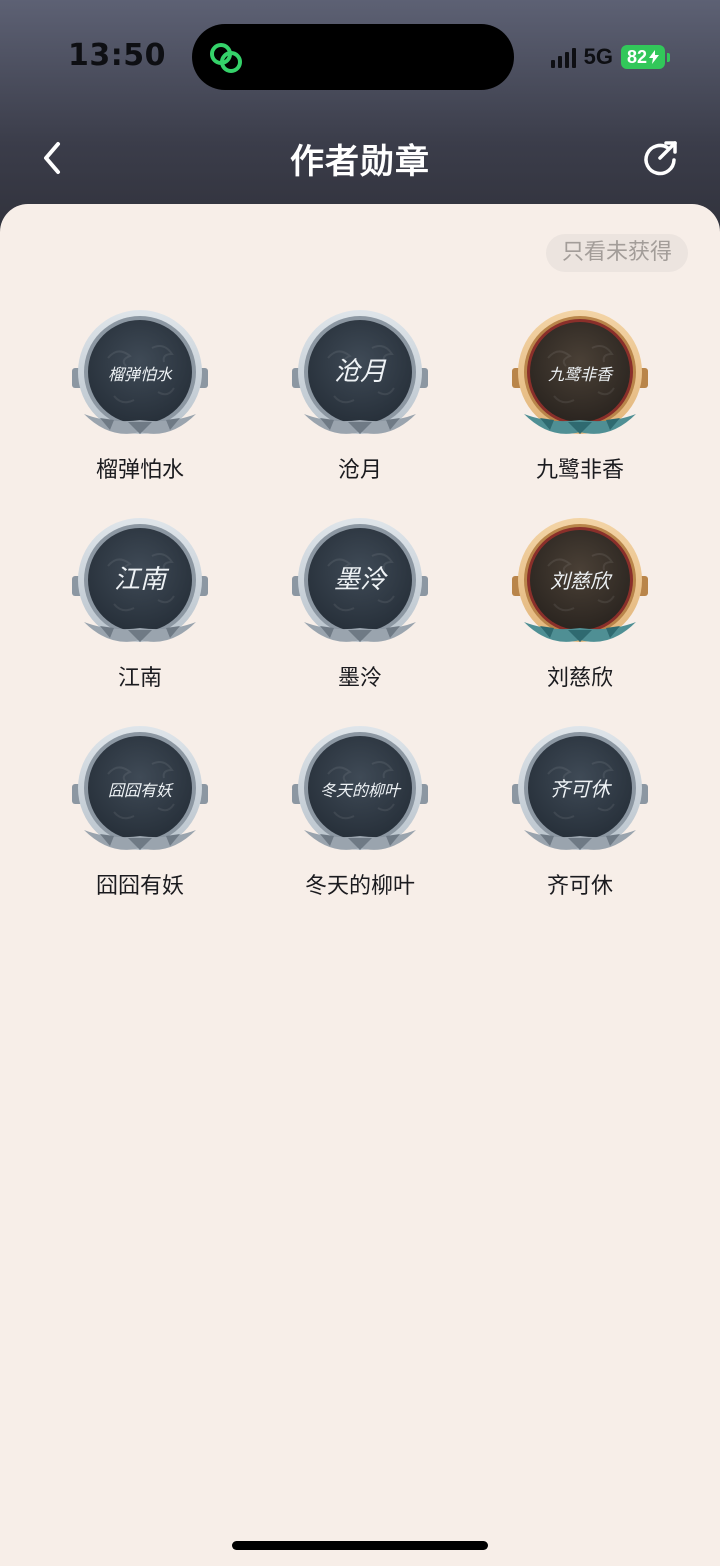  I want to click on medal-badge-icon: 榴弹怕水, so click(140, 372).